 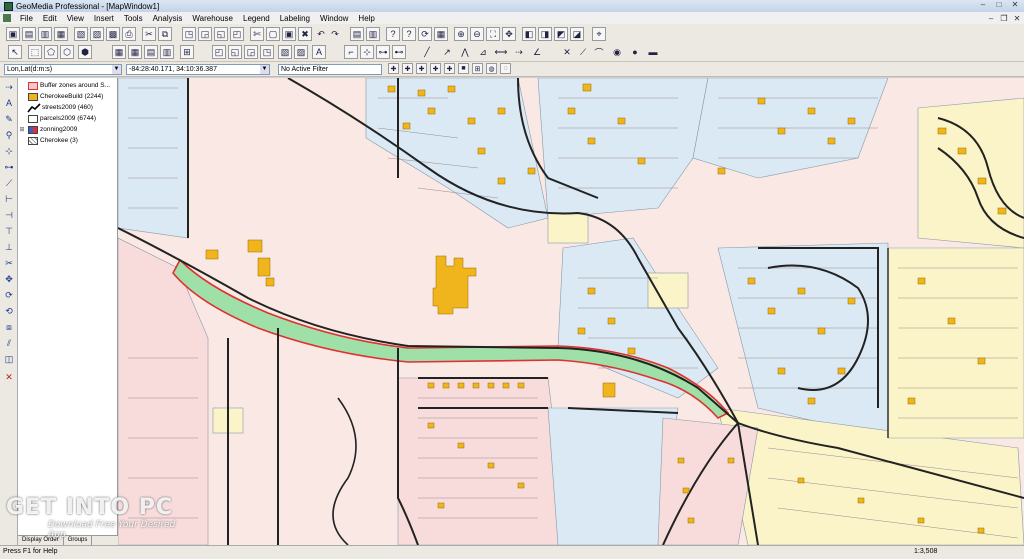 What do you see at coordinates (425, 34) in the screenshot?
I see `refresh-icon: ⟳` at bounding box center [425, 34].